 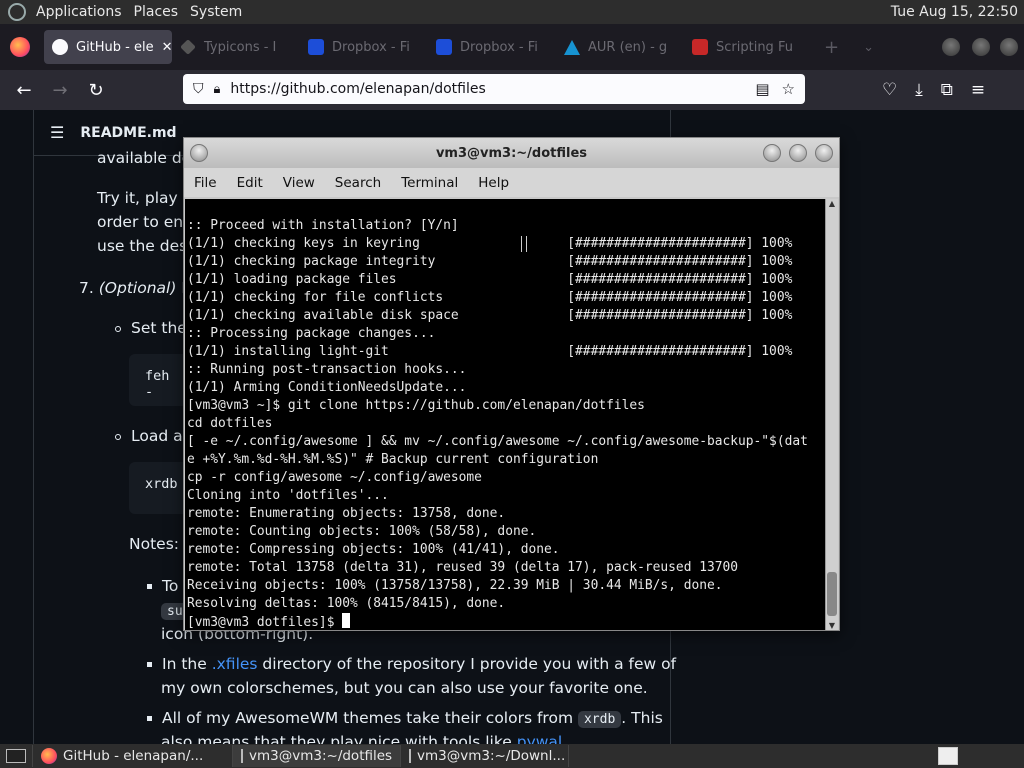 What do you see at coordinates (157, 384) in the screenshot?
I see `code-text: feh -` at bounding box center [157, 384].